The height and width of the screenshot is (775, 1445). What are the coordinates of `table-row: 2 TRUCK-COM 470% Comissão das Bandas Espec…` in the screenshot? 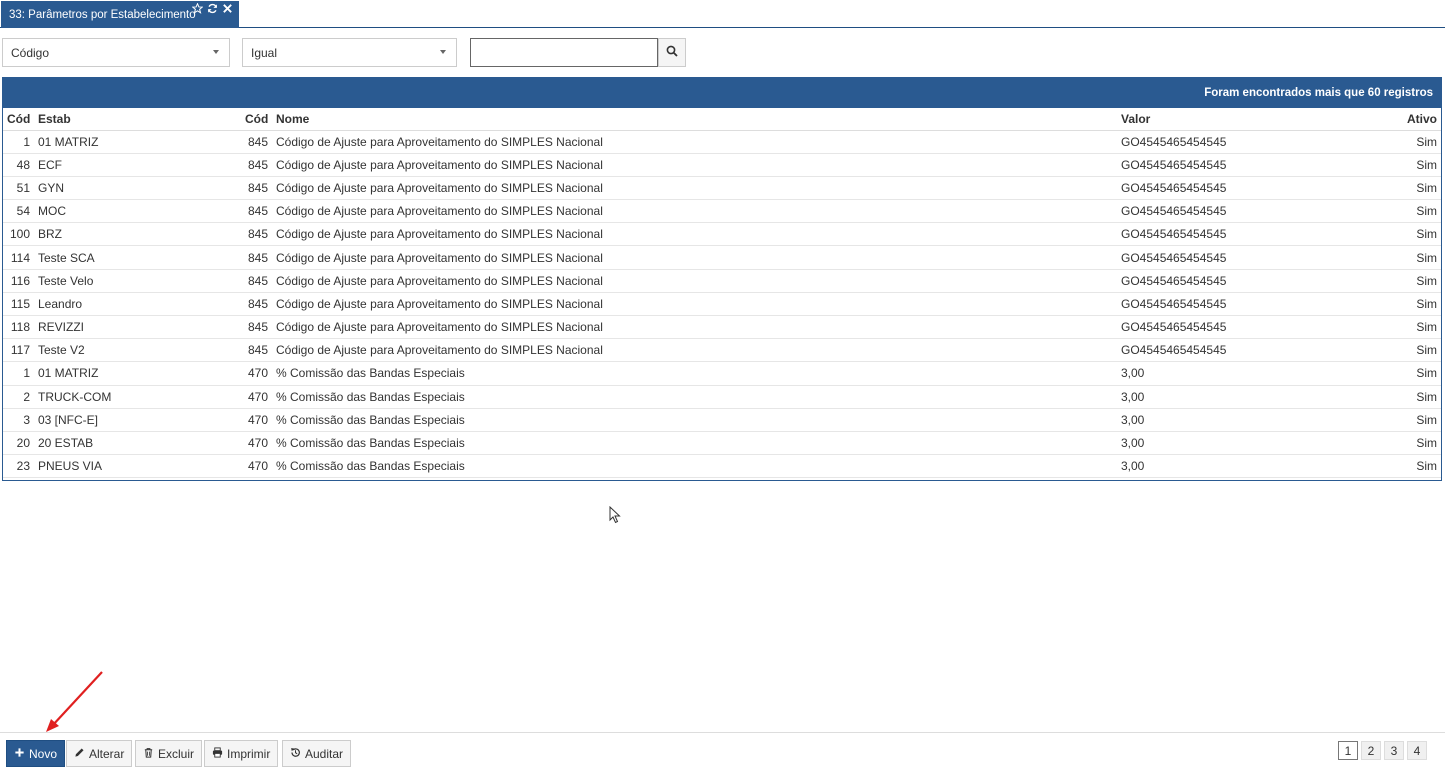 It's located at (722, 397).